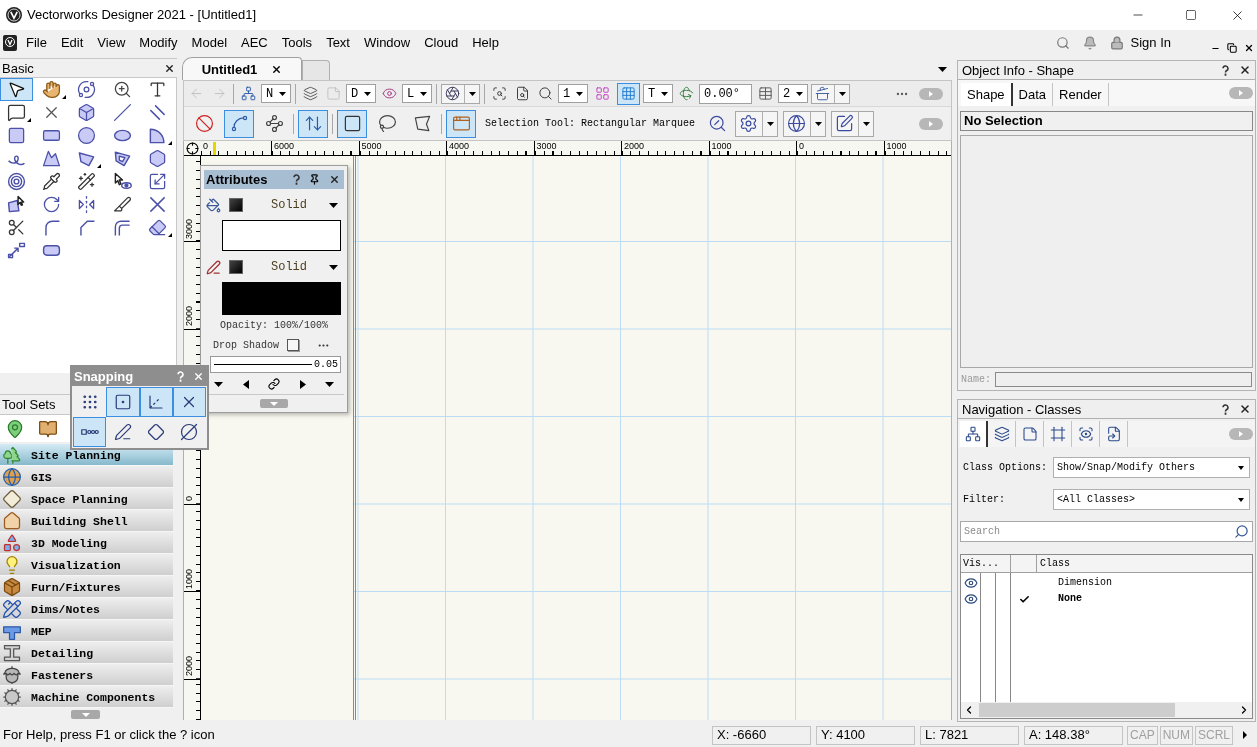 The image size is (1257, 747). Describe the element at coordinates (189, 499) in the screenshot. I see `ruler-label: 0` at that location.